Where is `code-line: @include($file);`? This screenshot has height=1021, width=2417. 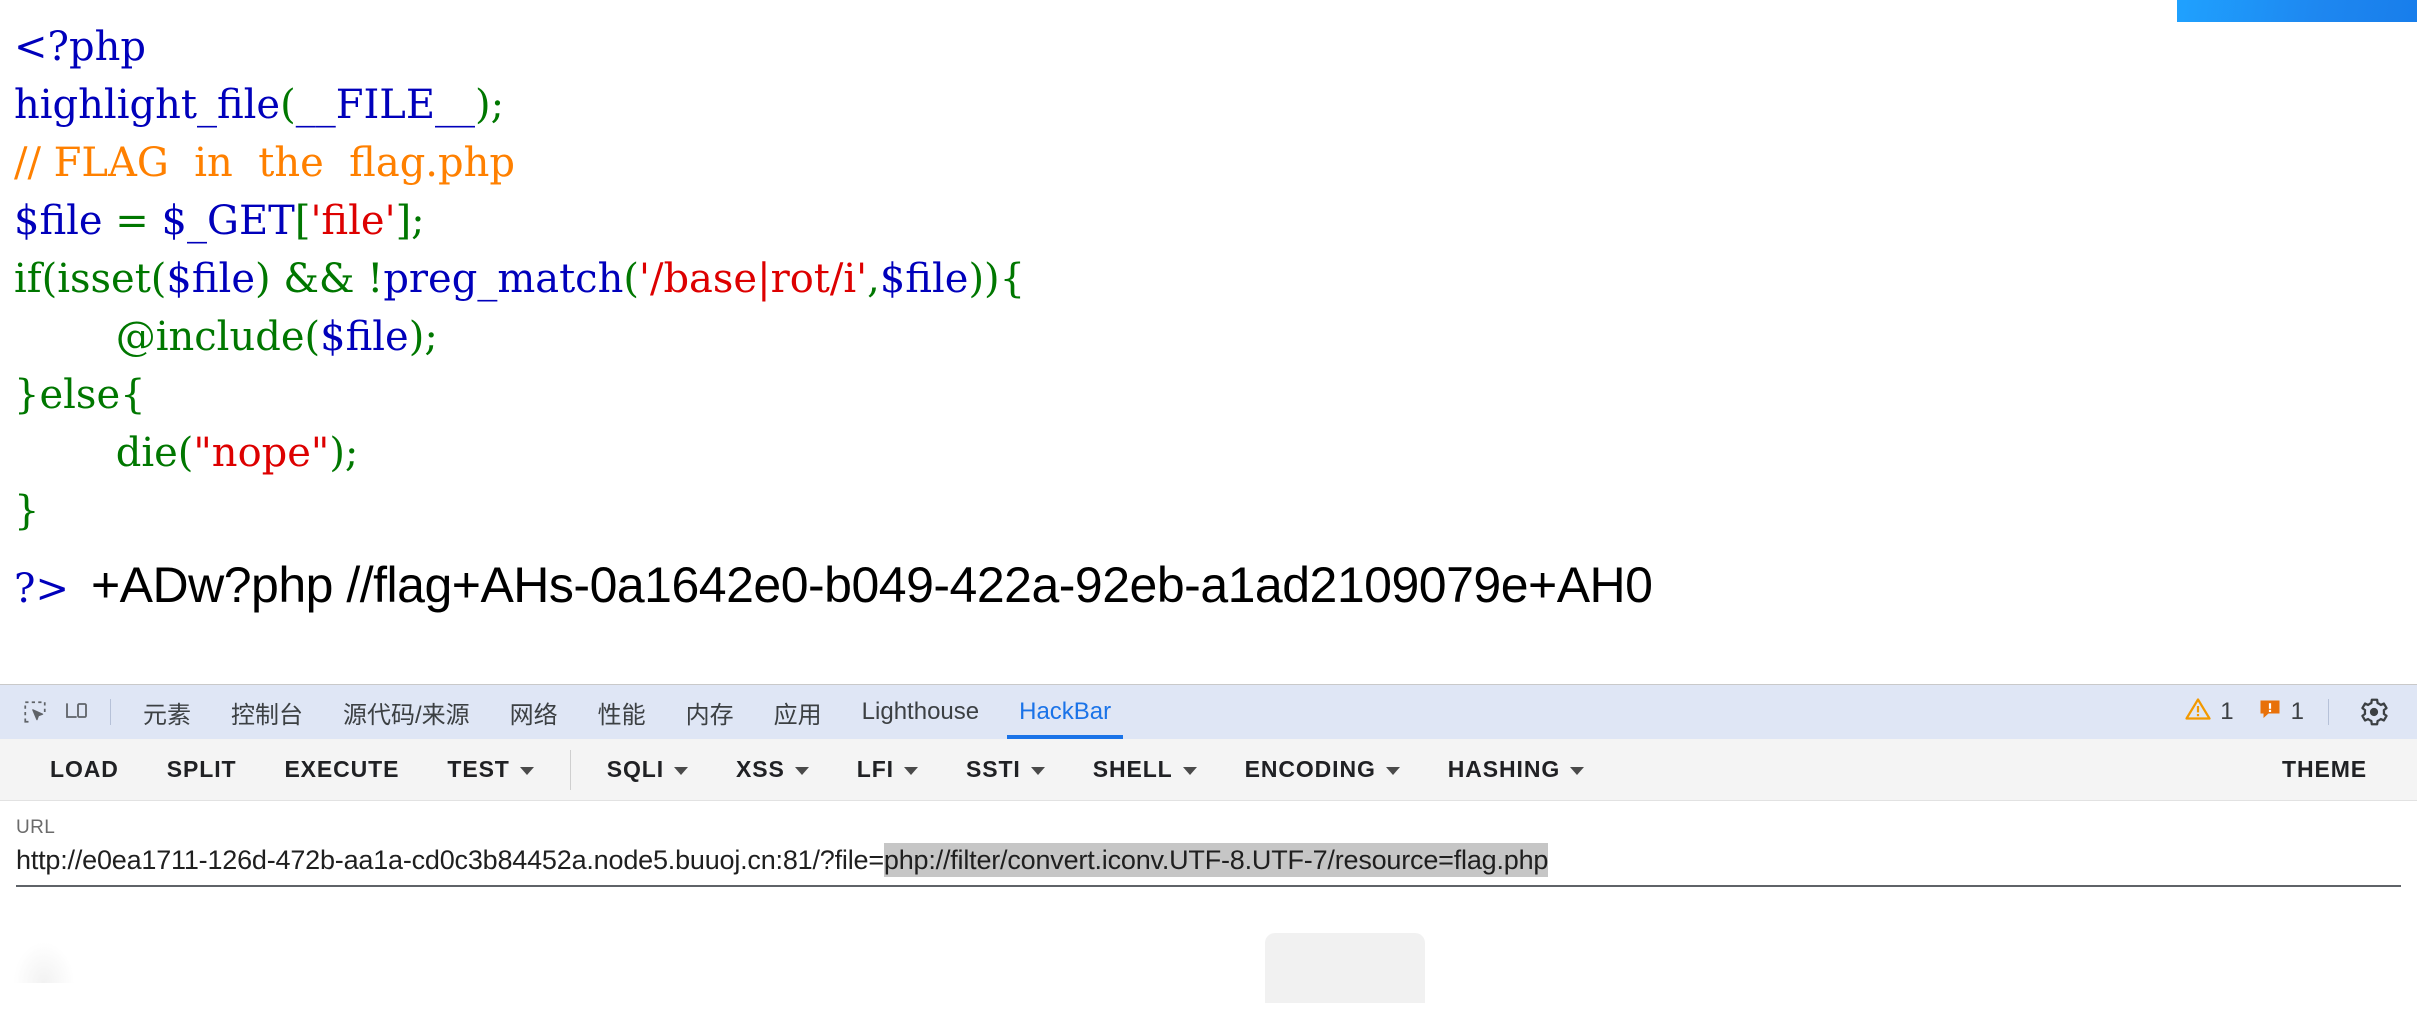 code-line: @include($file); is located at coordinates (1209, 337).